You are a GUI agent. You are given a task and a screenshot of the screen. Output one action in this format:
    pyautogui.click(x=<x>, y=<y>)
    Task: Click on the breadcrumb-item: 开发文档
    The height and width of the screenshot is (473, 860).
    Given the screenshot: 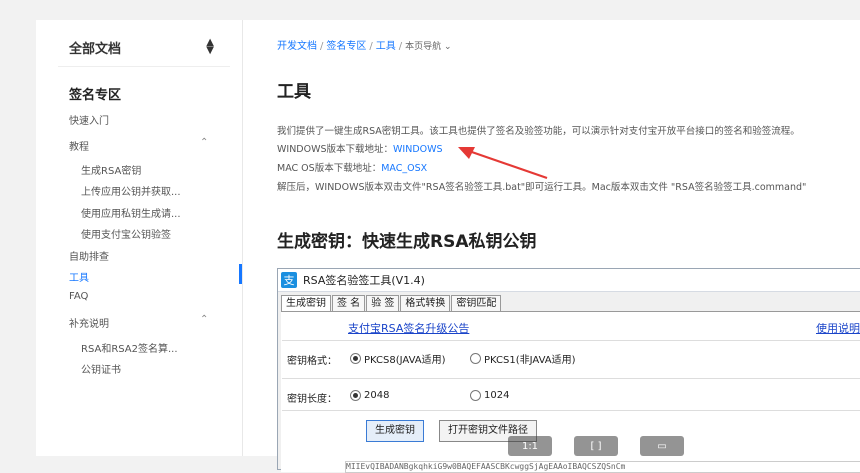 What is the action you would take?
    pyautogui.click(x=297, y=46)
    